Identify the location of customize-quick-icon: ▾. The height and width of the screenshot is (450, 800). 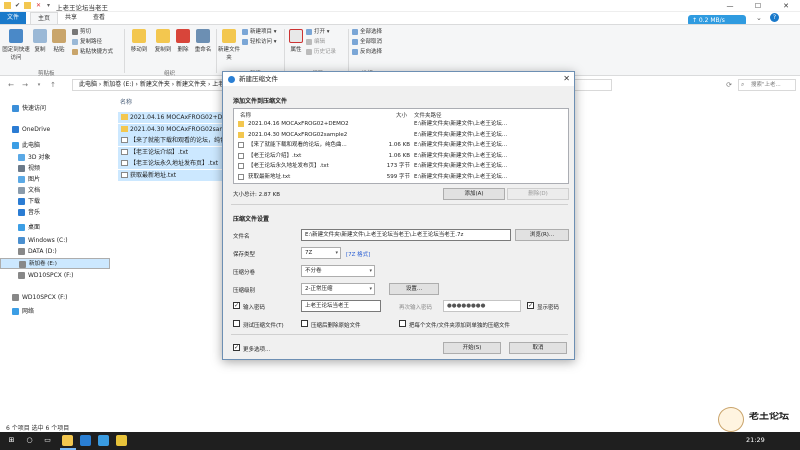
(48, 5).